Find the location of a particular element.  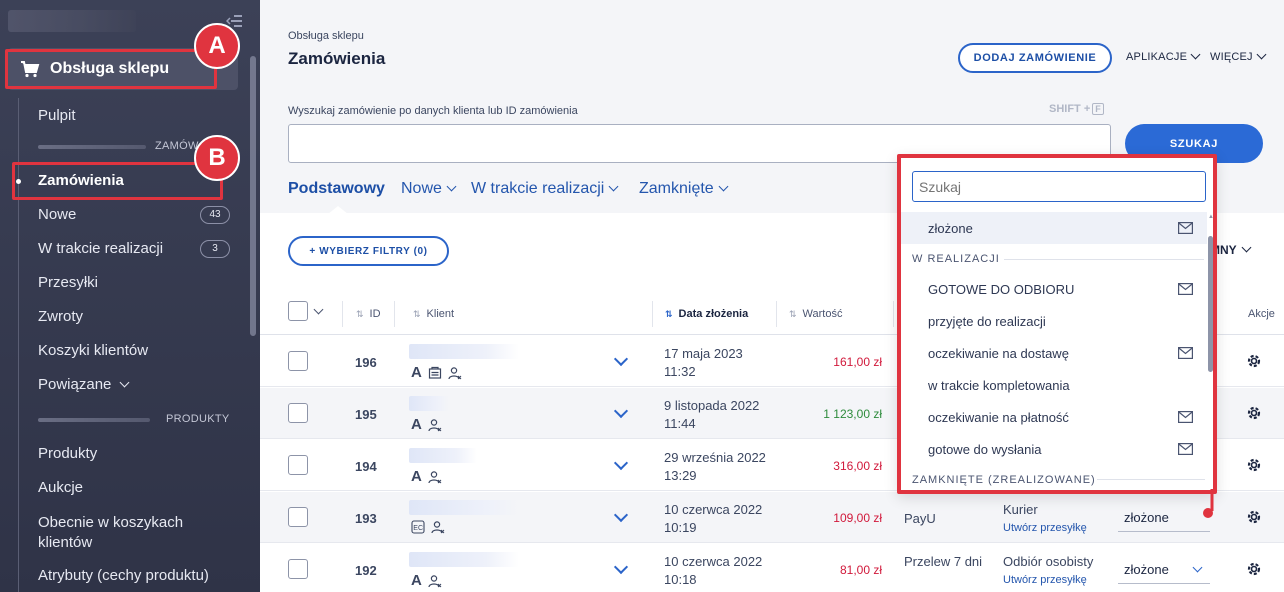

order-value: 1 123,00 zł is located at coordinates (852, 414).